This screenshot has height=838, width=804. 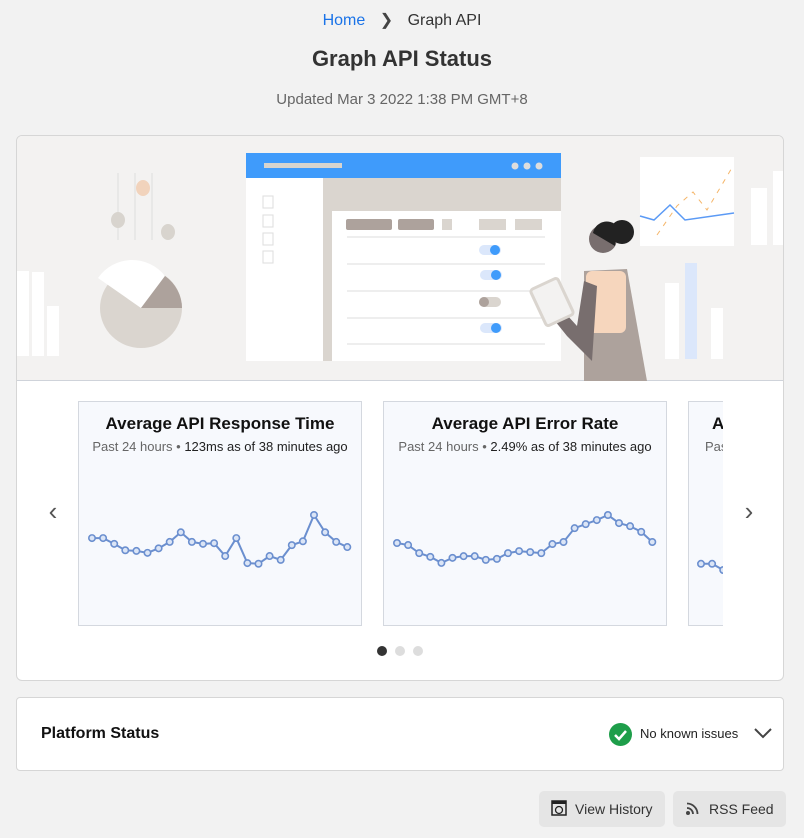 I want to click on breadcrumb-current: Graph API, so click(x=444, y=20).